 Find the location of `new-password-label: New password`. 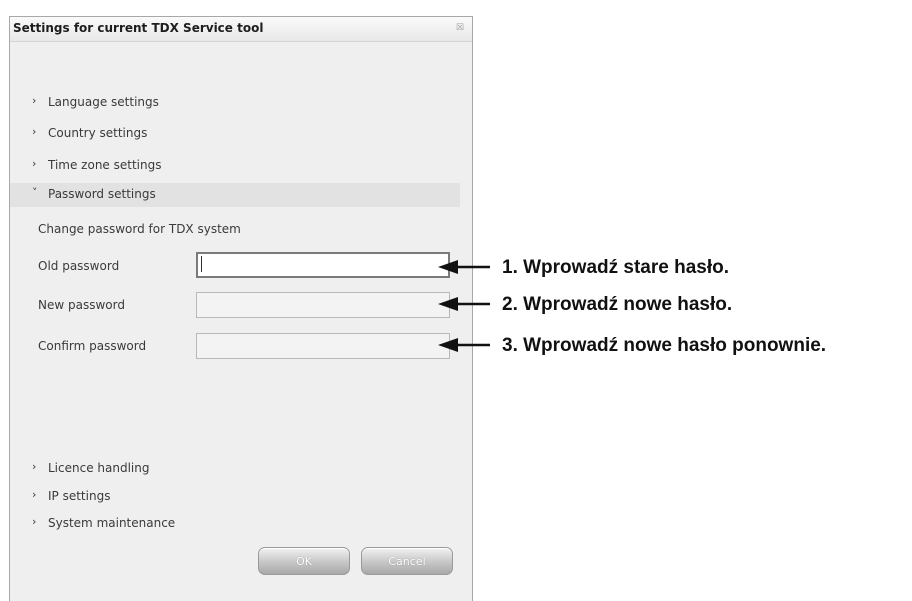

new-password-label: New password is located at coordinates (81, 305).